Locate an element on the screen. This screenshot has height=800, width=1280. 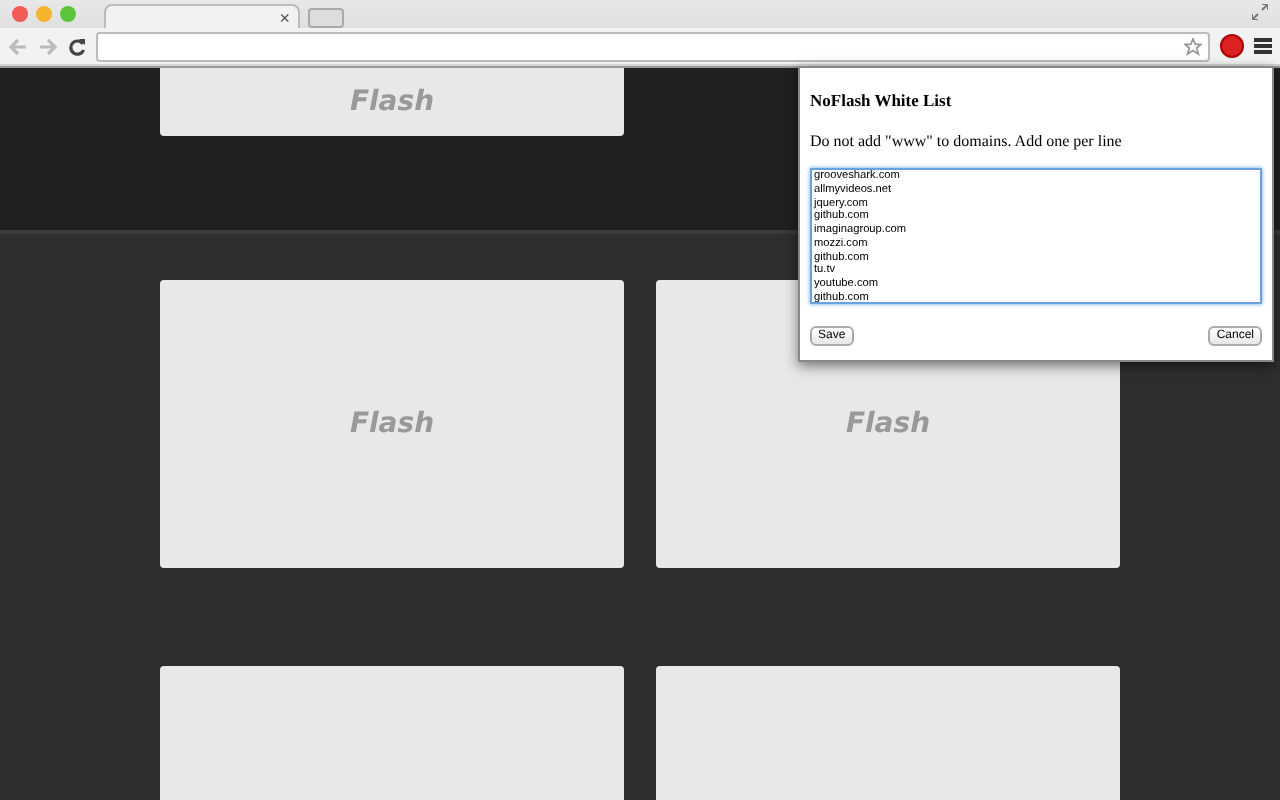
tab-close-icon: × is located at coordinates (284, 17).